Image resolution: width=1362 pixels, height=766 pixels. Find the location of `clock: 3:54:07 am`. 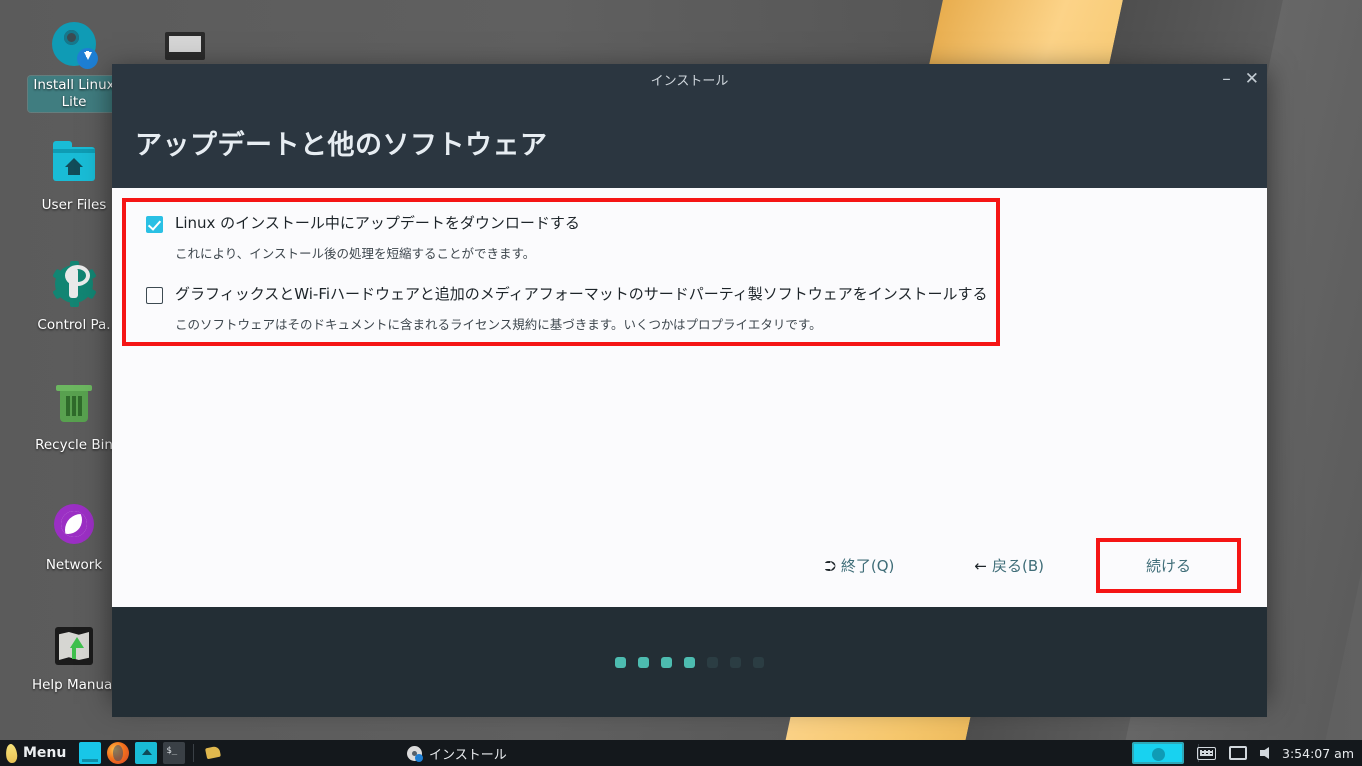

clock: 3:54:07 am is located at coordinates (1318, 753).